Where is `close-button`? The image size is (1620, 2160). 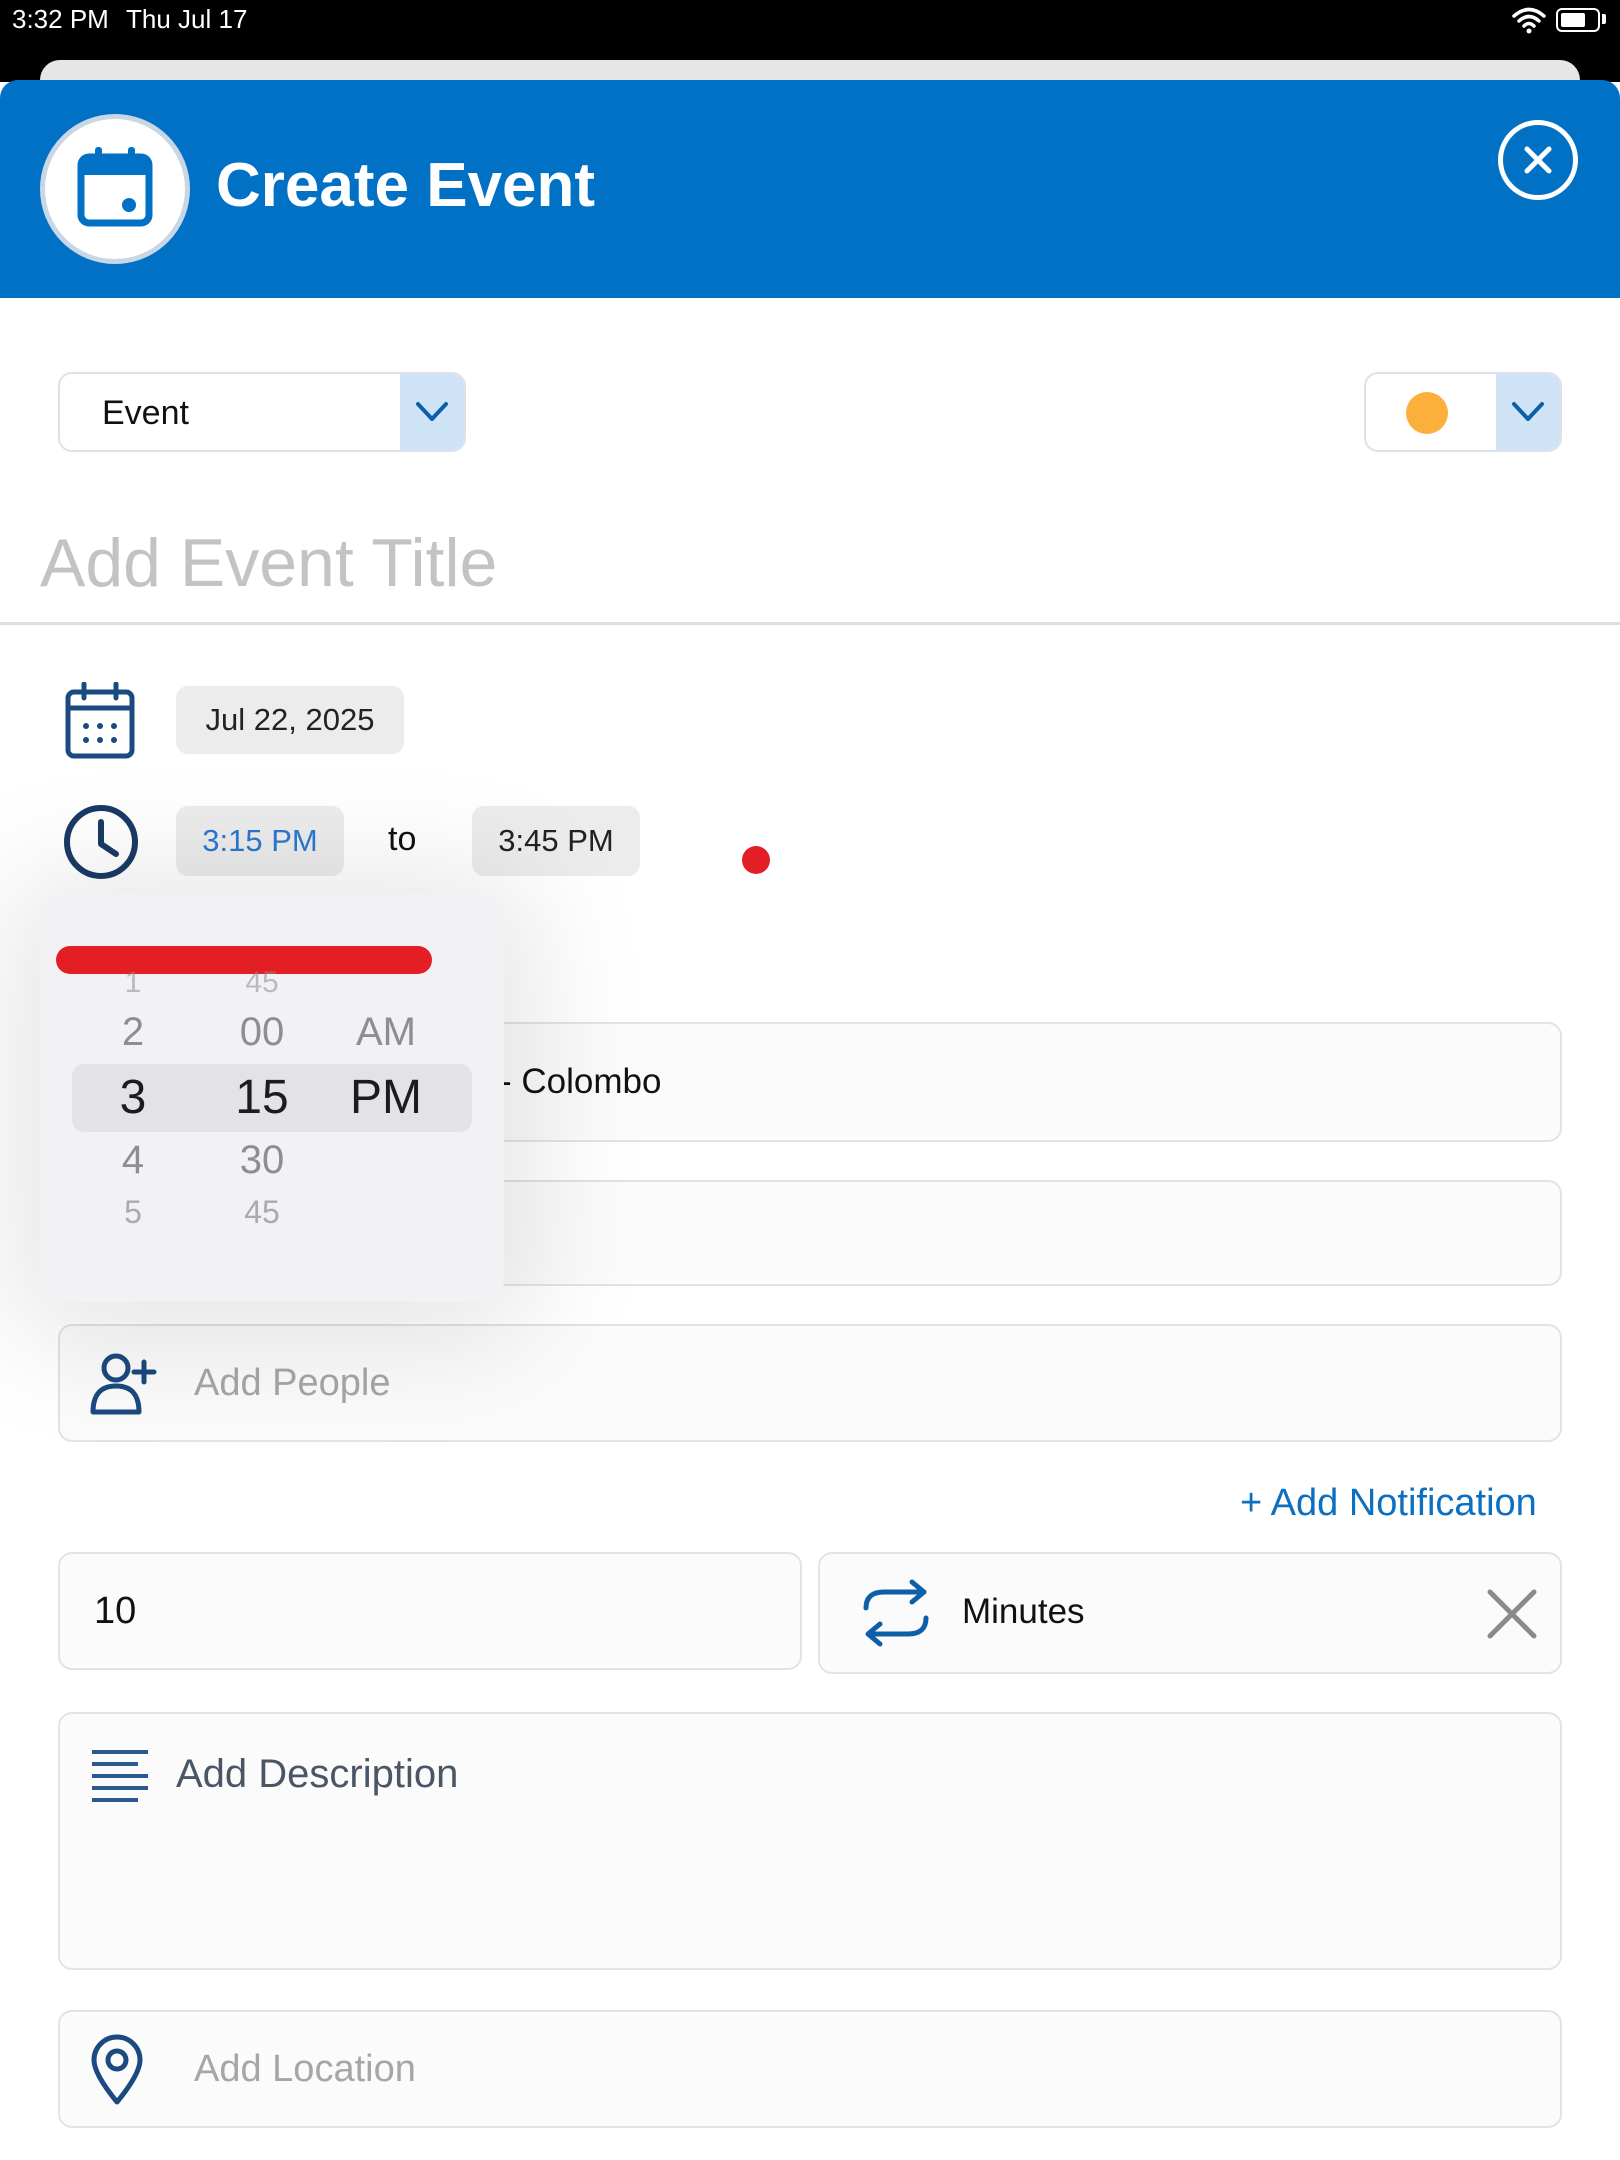
close-button is located at coordinates (1538, 160).